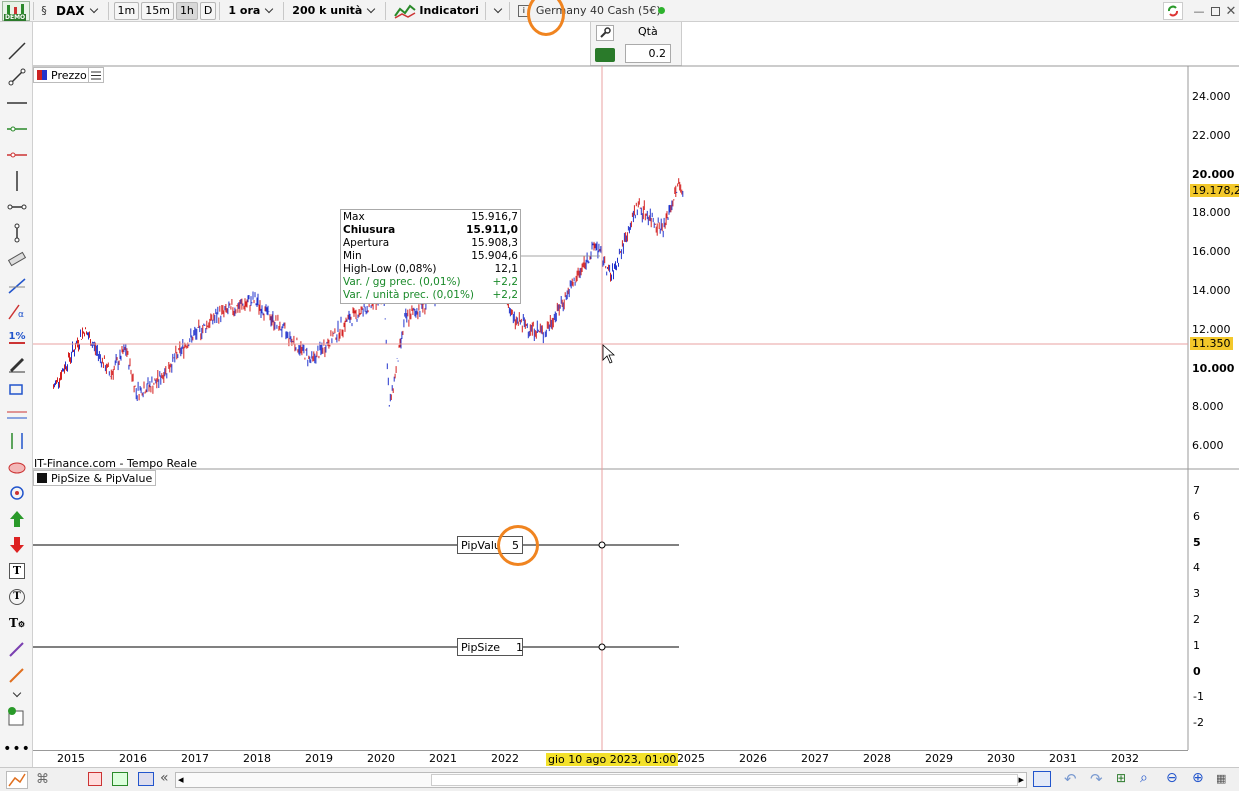 This screenshot has height=791, width=1239. I want to click on scroll-left-icon: ◂, so click(181, 779).